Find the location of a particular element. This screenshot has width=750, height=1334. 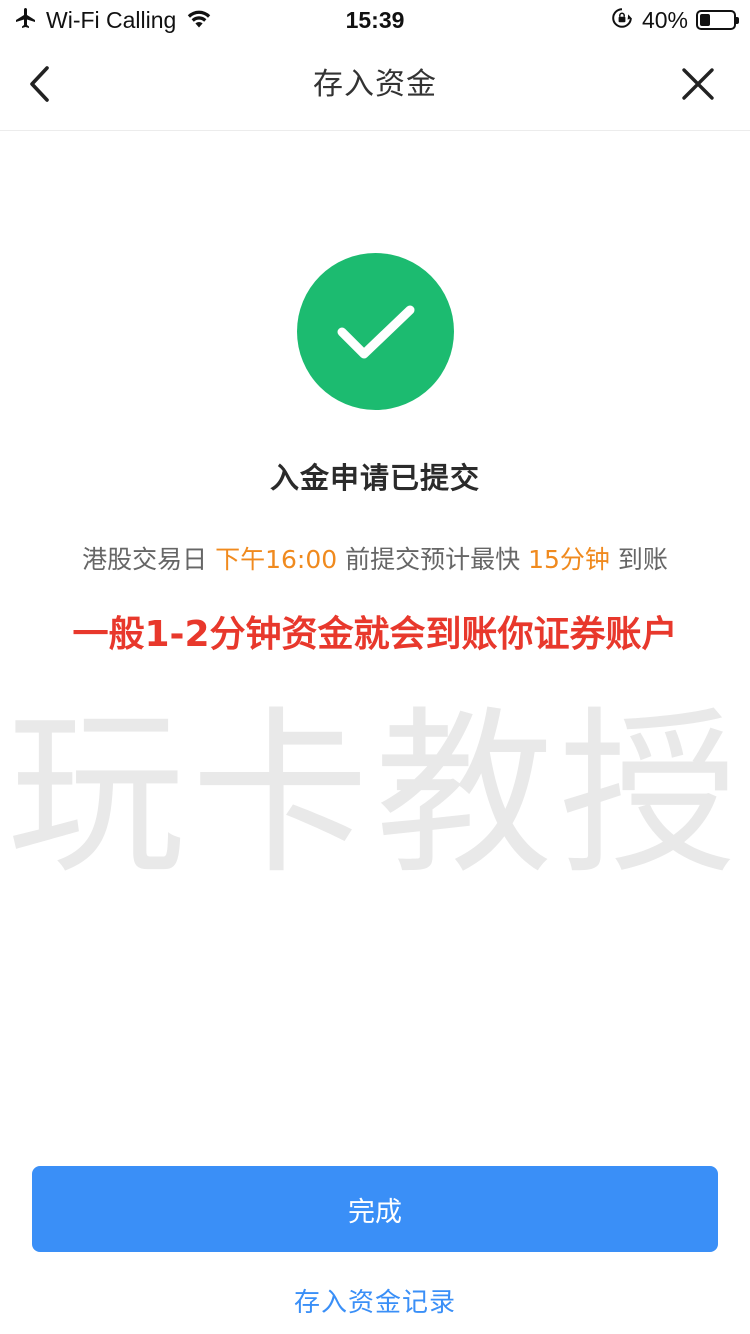

nav-bar: 存入资金 is located at coordinates (375, 85).